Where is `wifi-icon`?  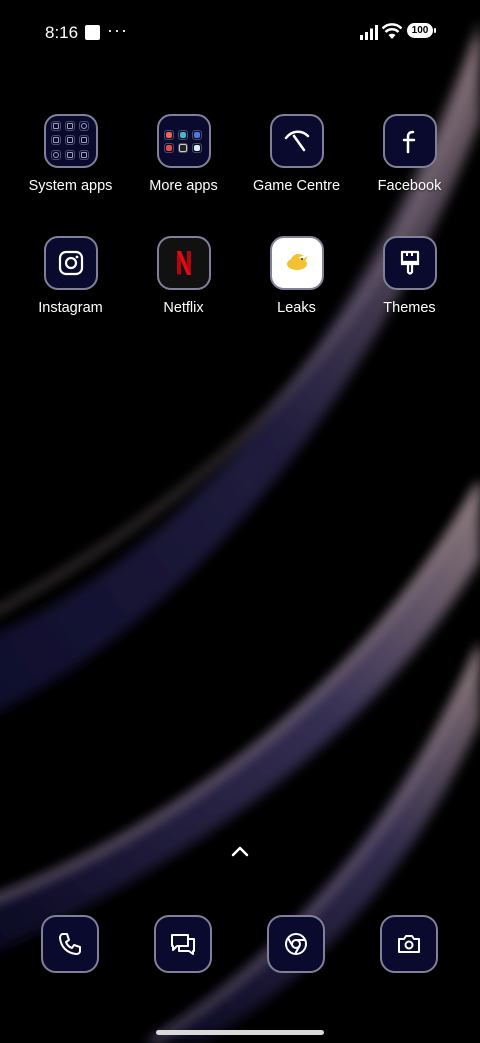 wifi-icon is located at coordinates (392, 31).